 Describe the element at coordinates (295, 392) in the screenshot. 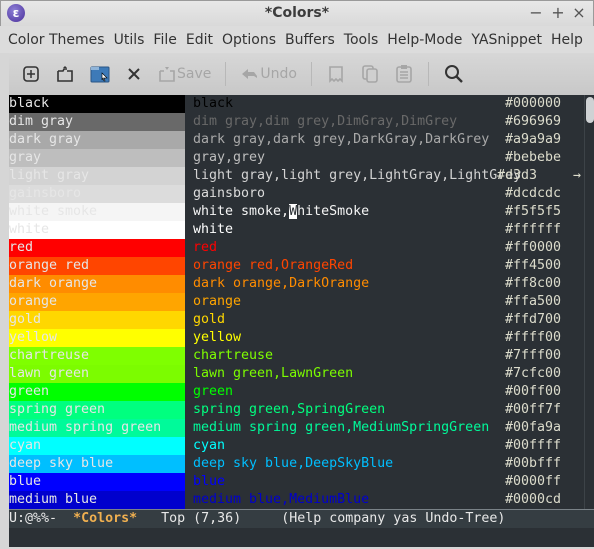

I see `color-row: green green #00ff00` at that location.